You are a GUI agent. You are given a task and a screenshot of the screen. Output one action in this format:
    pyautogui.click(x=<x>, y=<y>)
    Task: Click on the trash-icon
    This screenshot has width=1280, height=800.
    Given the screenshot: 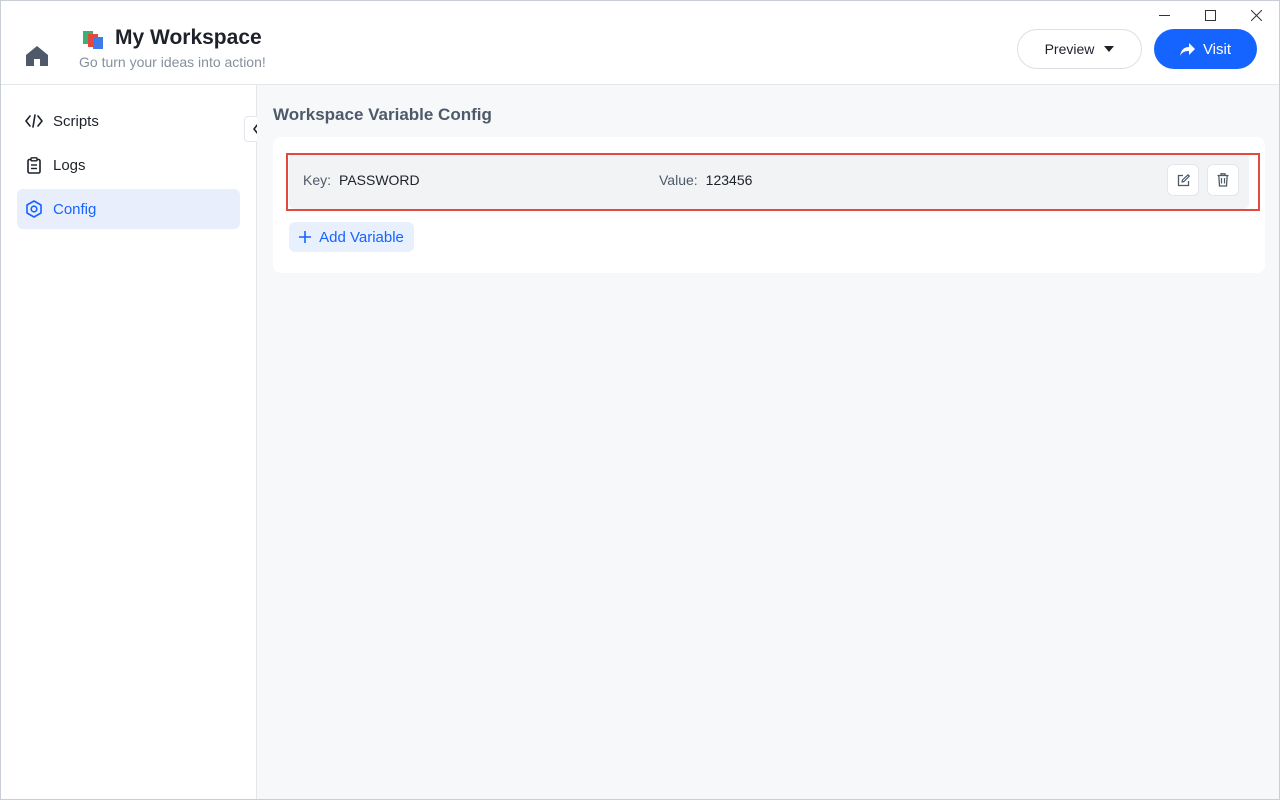 What is the action you would take?
    pyautogui.click(x=1223, y=180)
    